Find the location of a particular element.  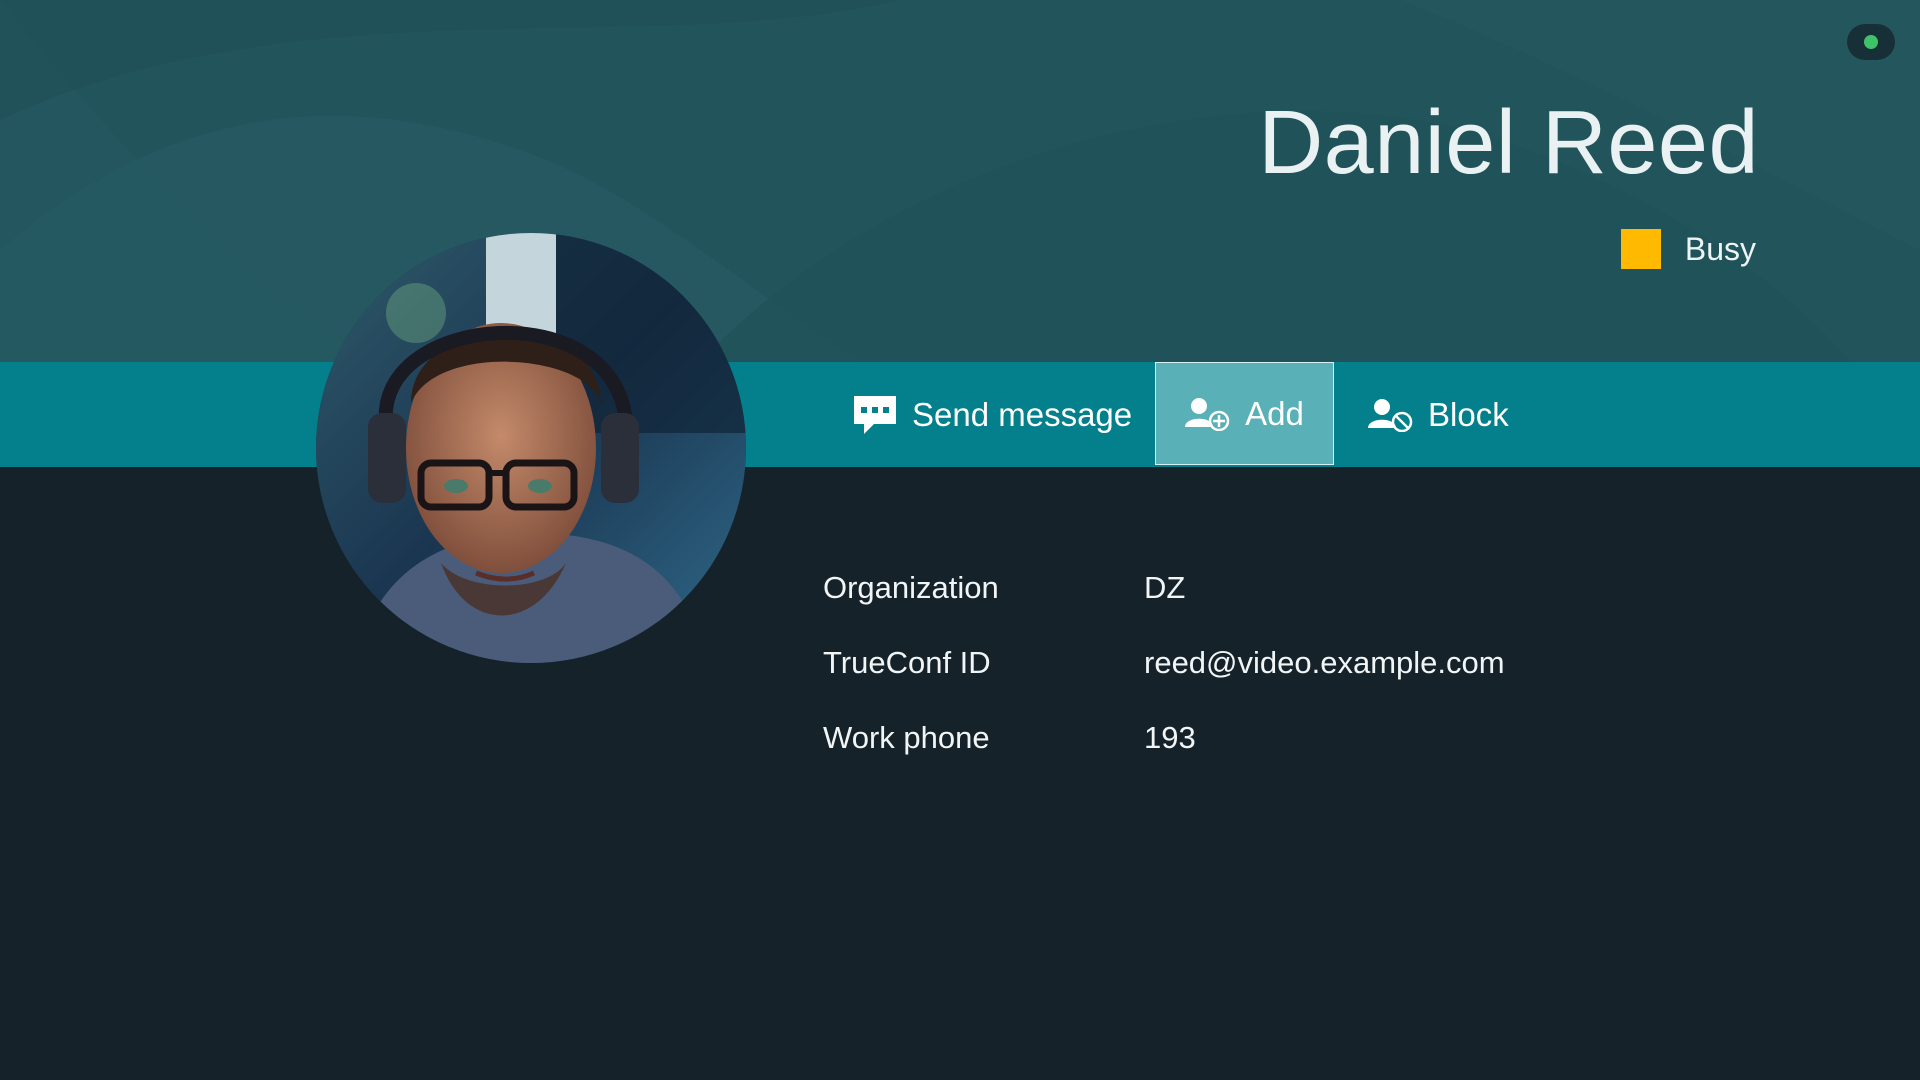

detail-row-organization: Organization DZ is located at coordinates (1164, 587).